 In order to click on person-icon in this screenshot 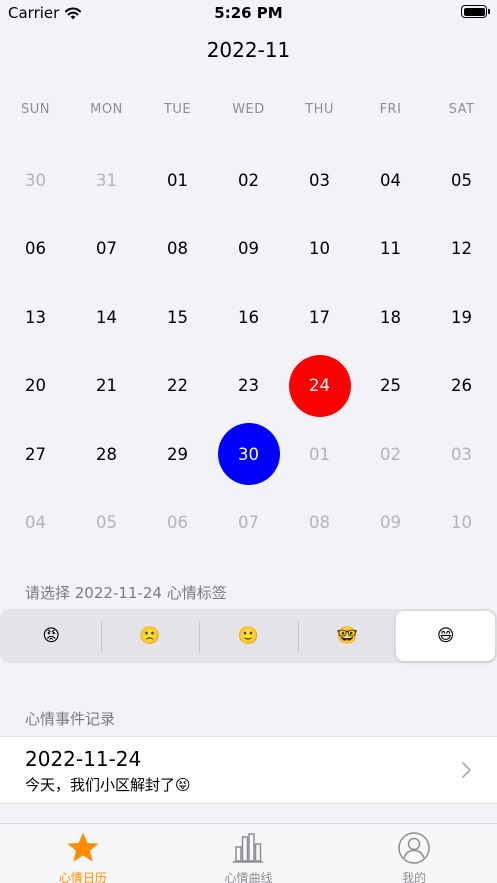, I will do `click(414, 848)`.